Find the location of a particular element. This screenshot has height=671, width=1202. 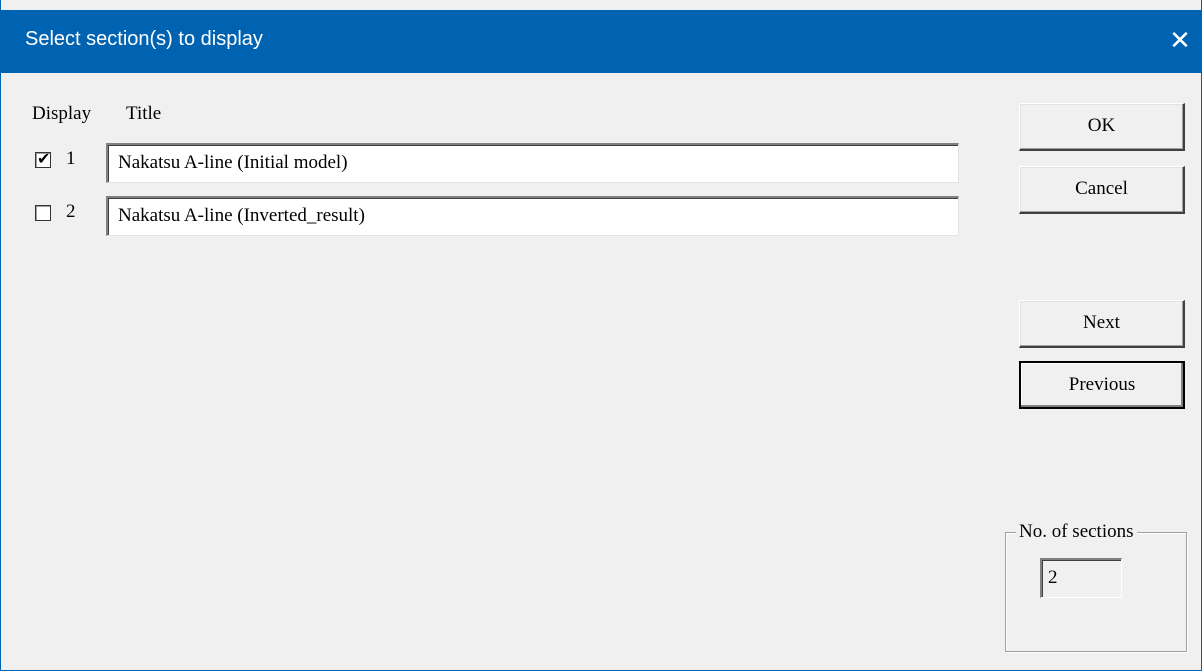

display-checkbox-1: ✔ is located at coordinates (43, 158).